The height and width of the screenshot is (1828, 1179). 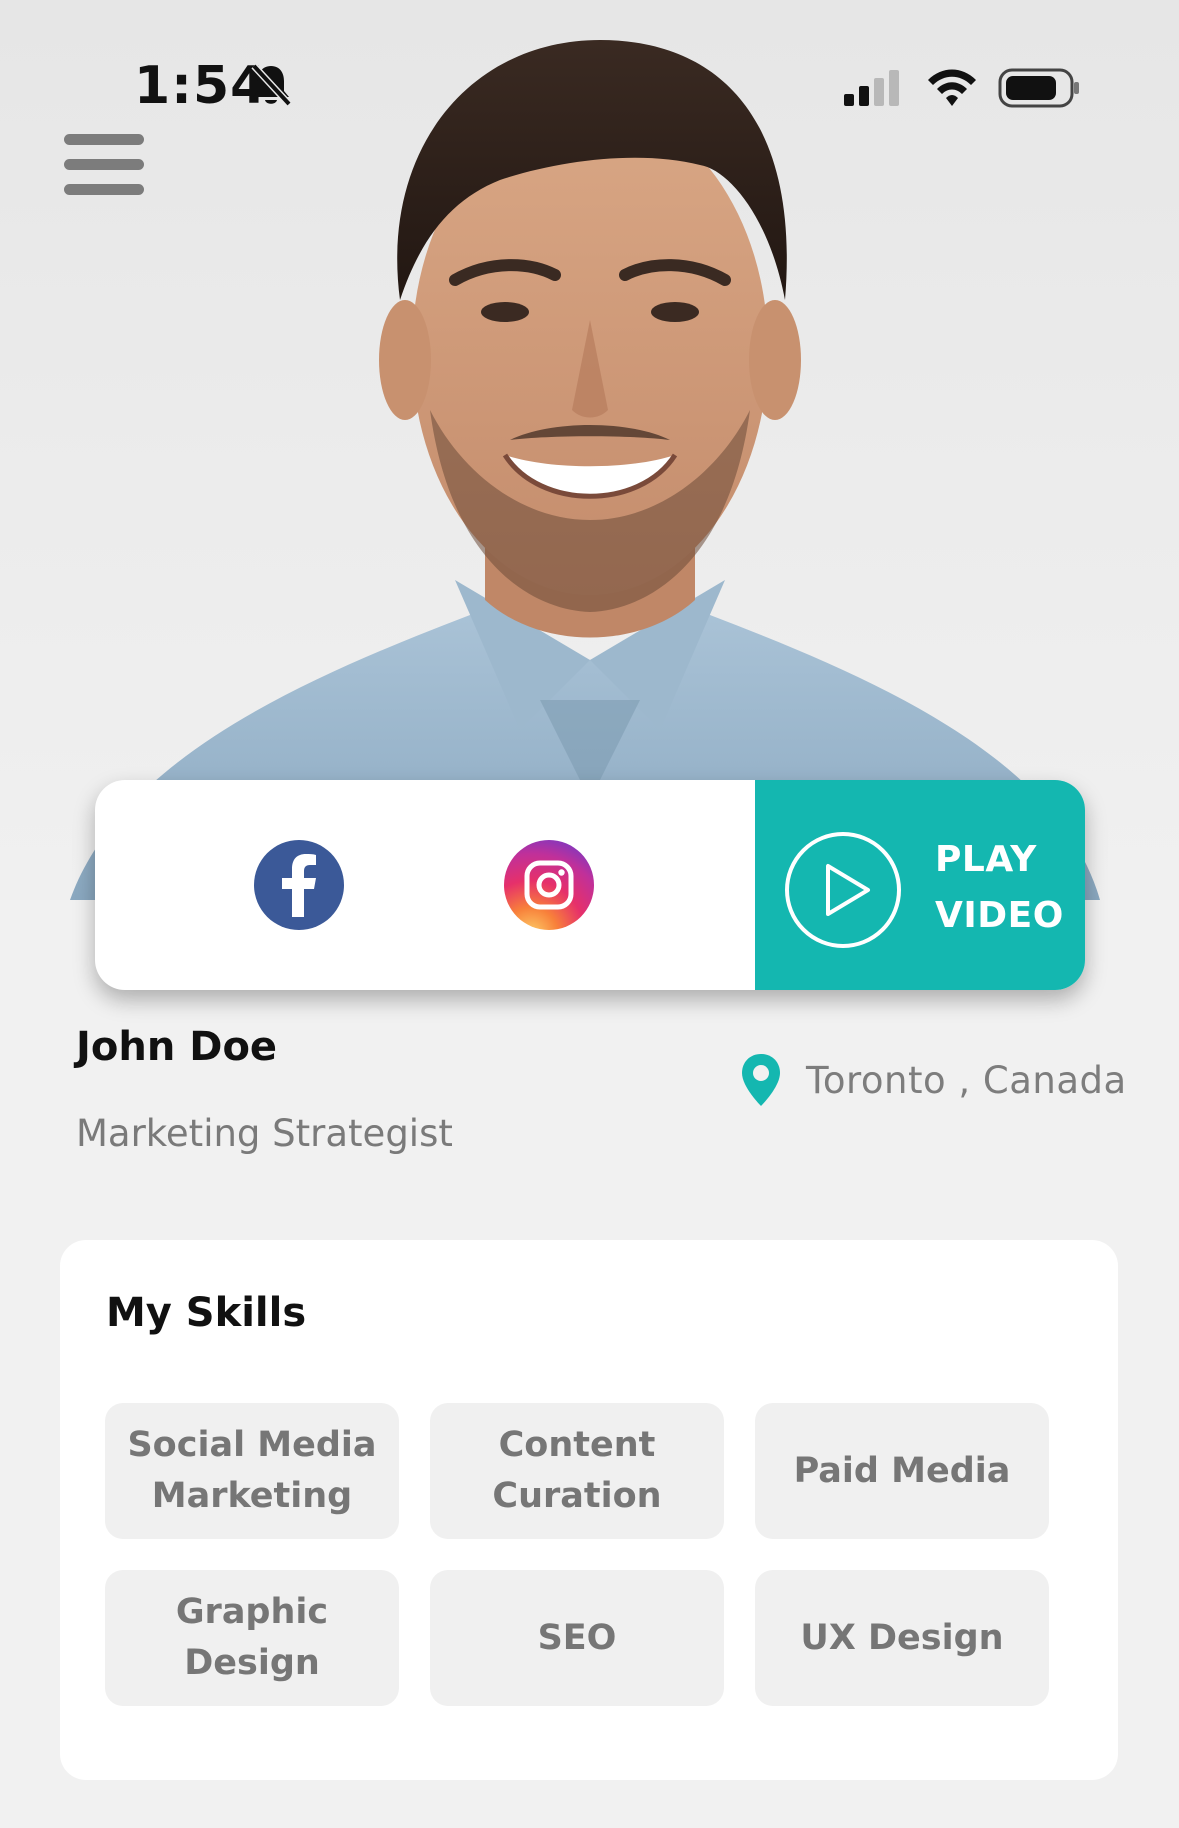 I want to click on skill-chip-paid-media: Paid Media, so click(x=902, y=1471).